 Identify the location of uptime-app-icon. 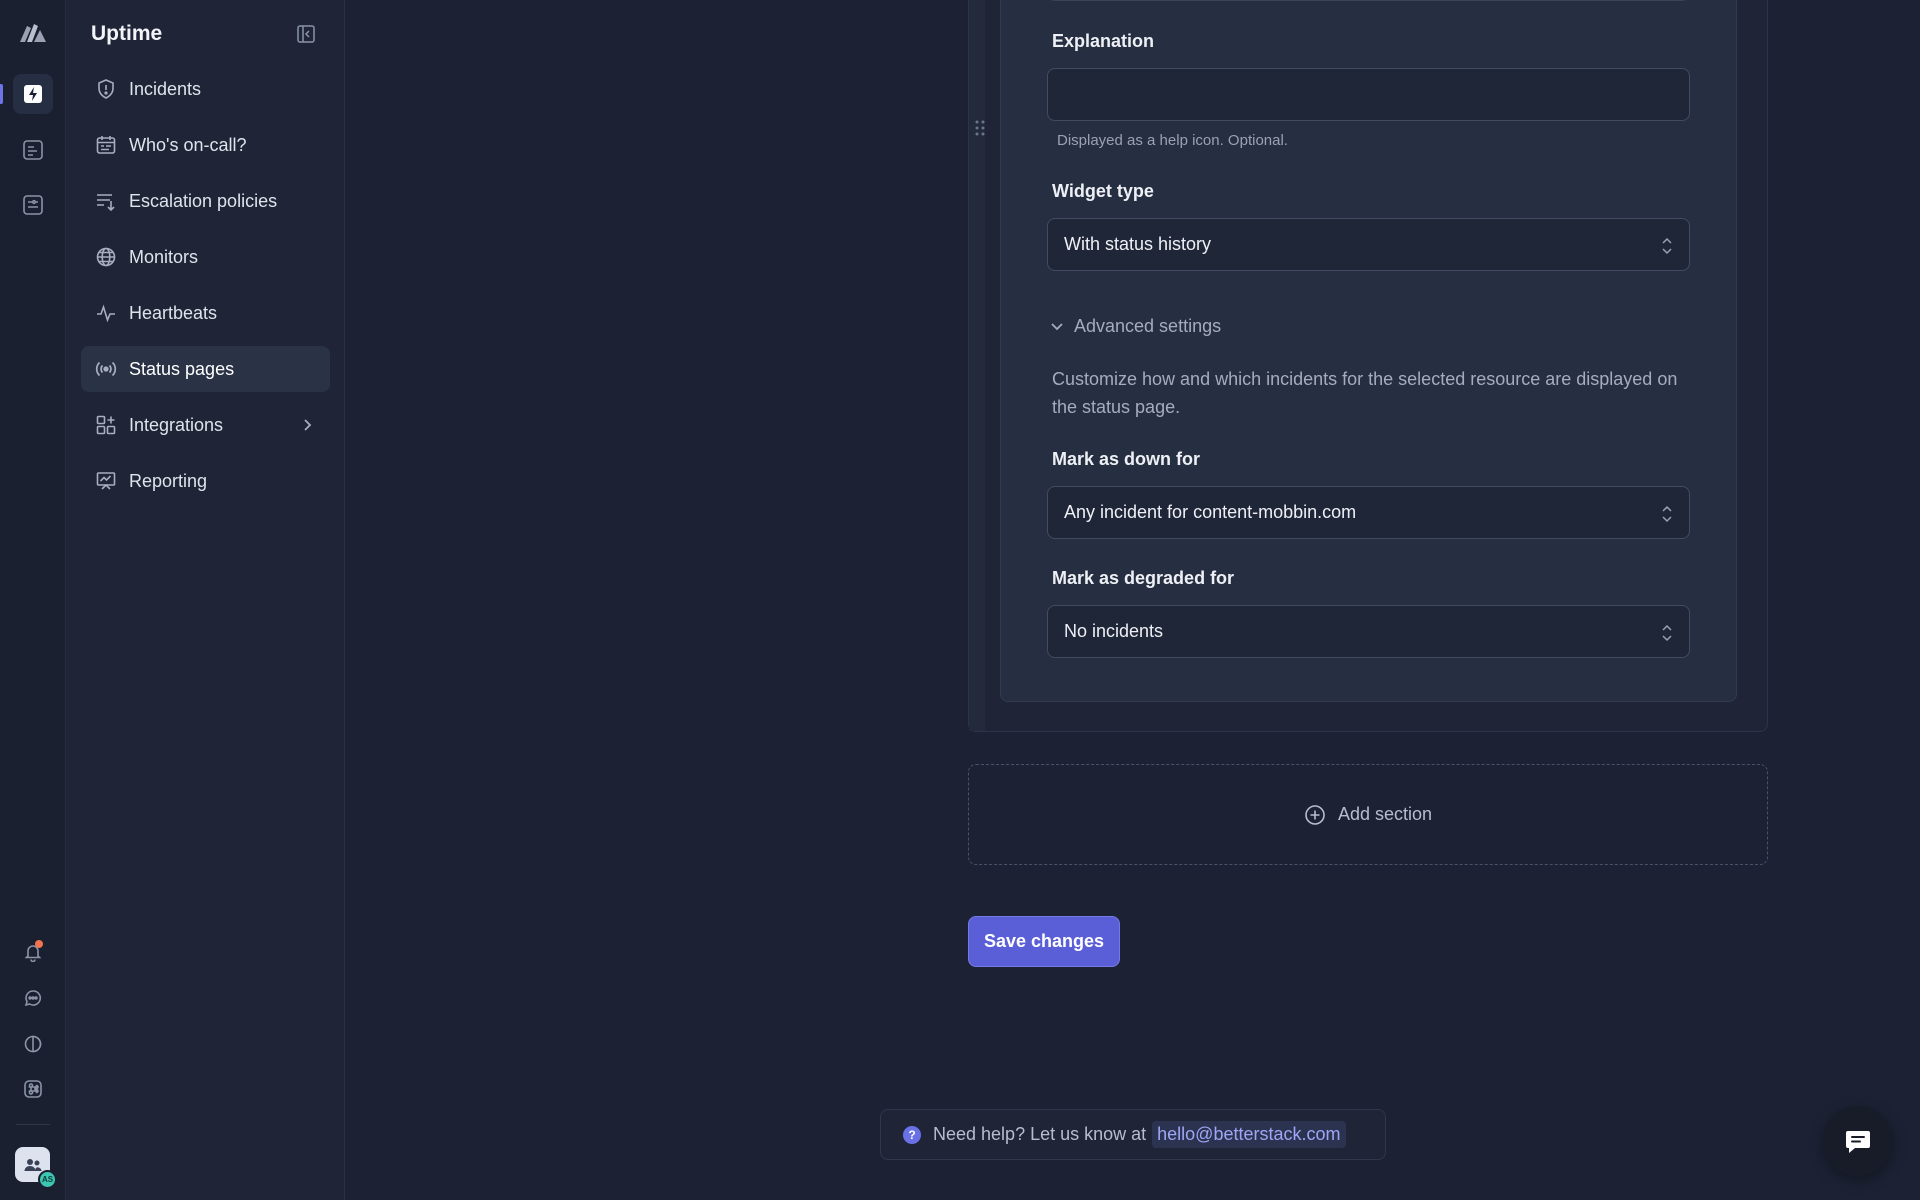
(33, 94).